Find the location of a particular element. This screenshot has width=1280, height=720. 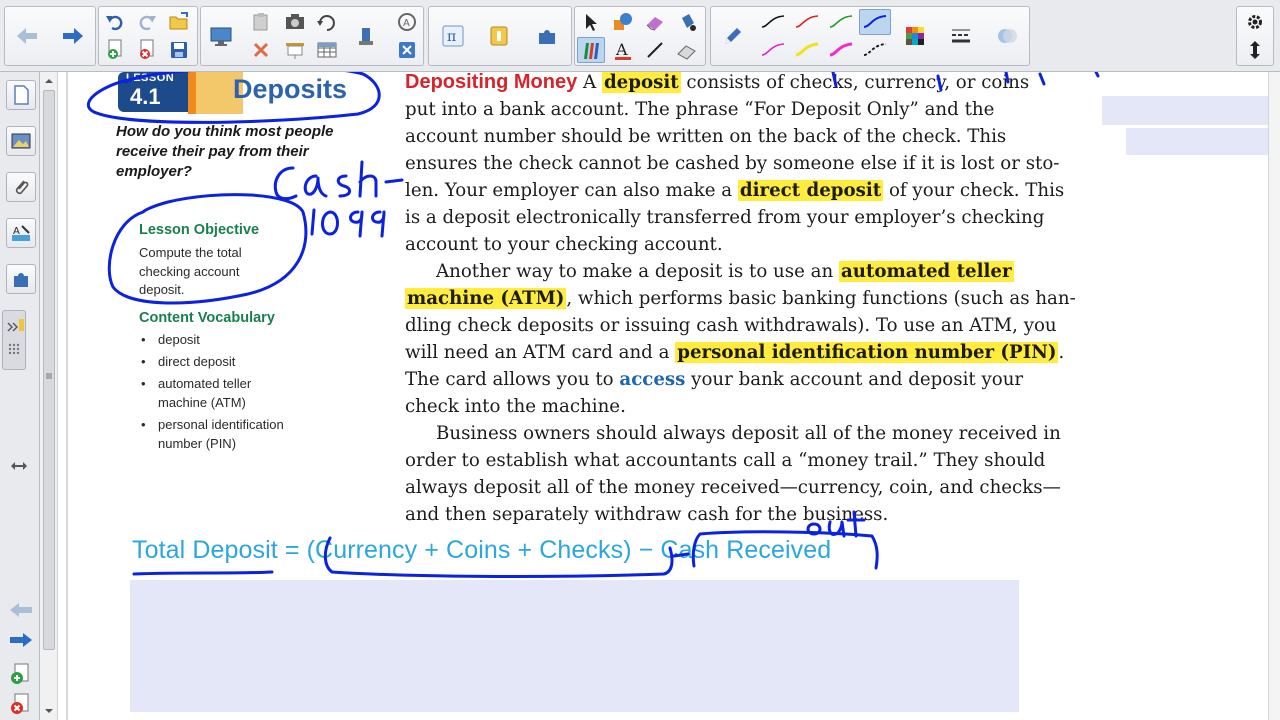

sidebar-delete-page-button is located at coordinates (20, 704).